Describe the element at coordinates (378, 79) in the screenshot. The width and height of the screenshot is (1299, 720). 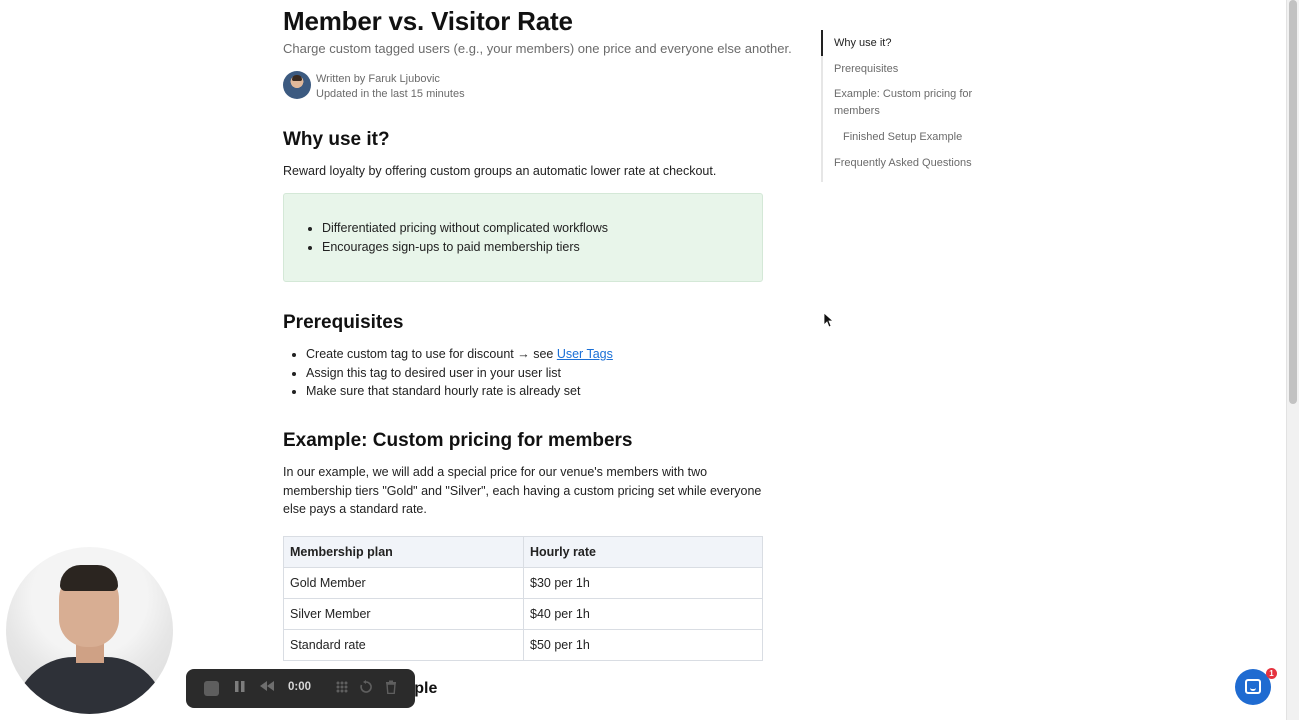
I see `author-line: Written by Faruk Ljubovic` at that location.